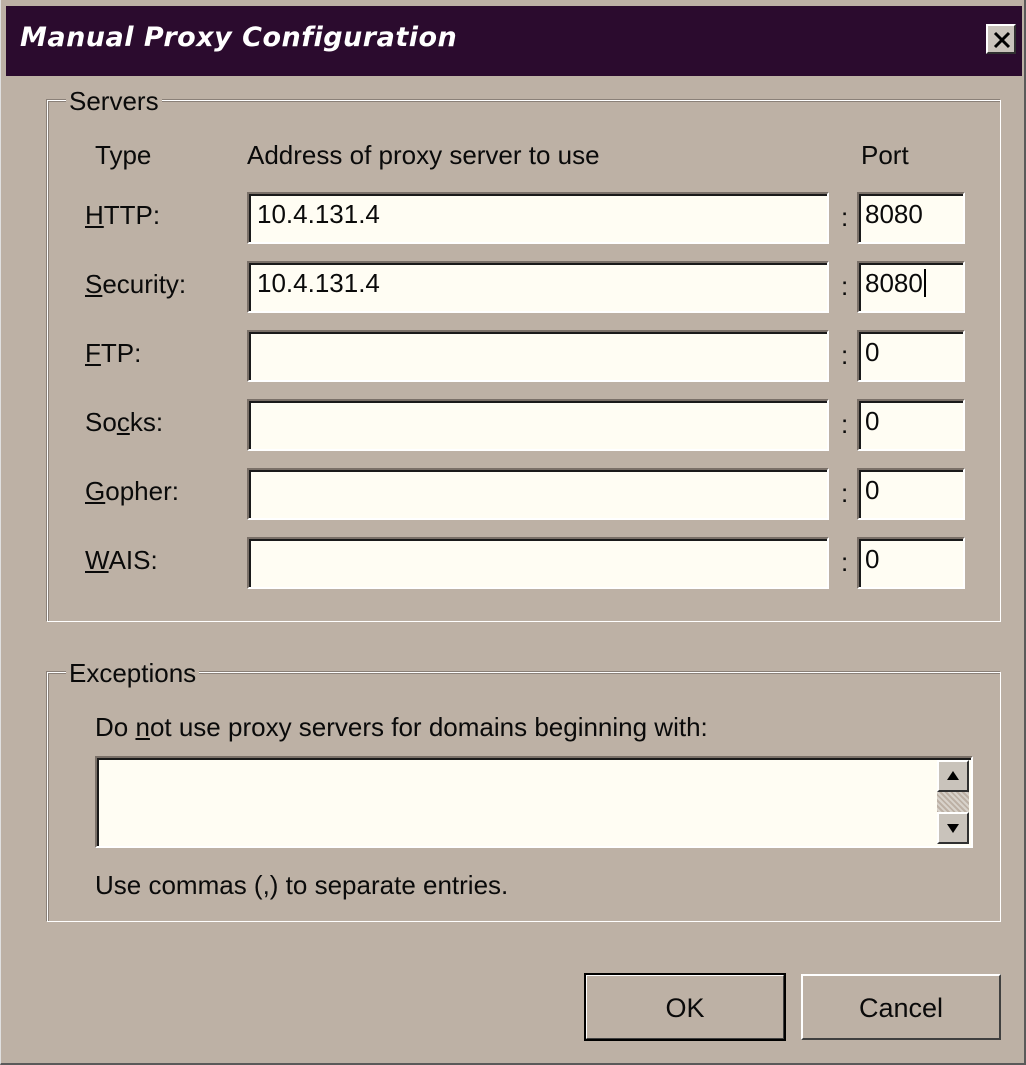 The image size is (1026, 1065). What do you see at coordinates (114, 101) in the screenshot?
I see `servers-group-label: Servers` at bounding box center [114, 101].